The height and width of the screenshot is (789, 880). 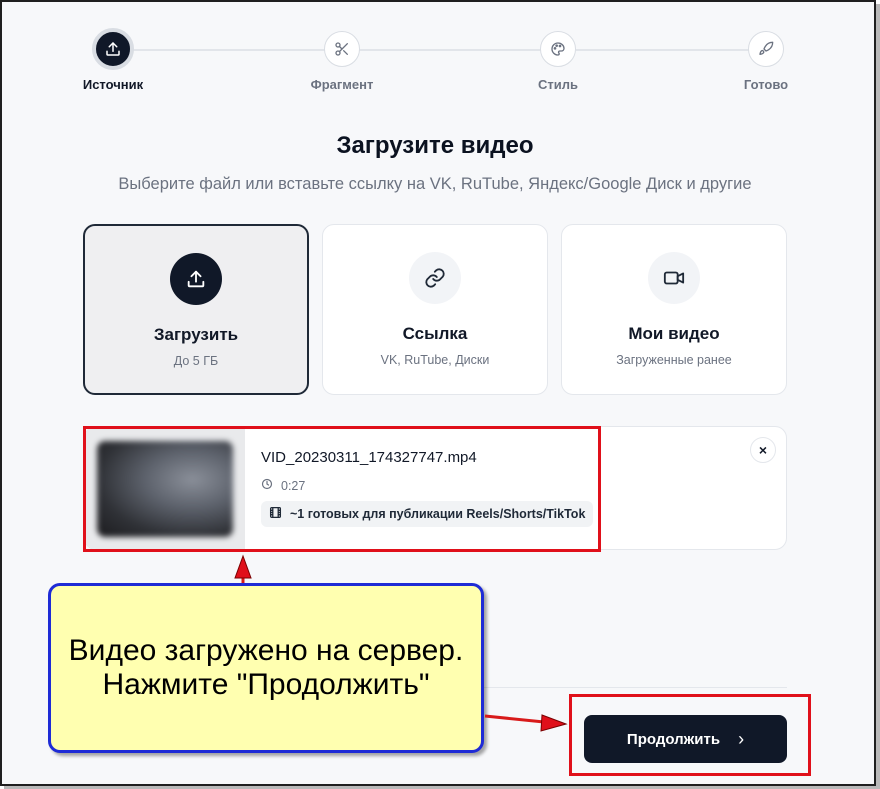 What do you see at coordinates (243, 568) in the screenshot?
I see `arrow-up-icon` at bounding box center [243, 568].